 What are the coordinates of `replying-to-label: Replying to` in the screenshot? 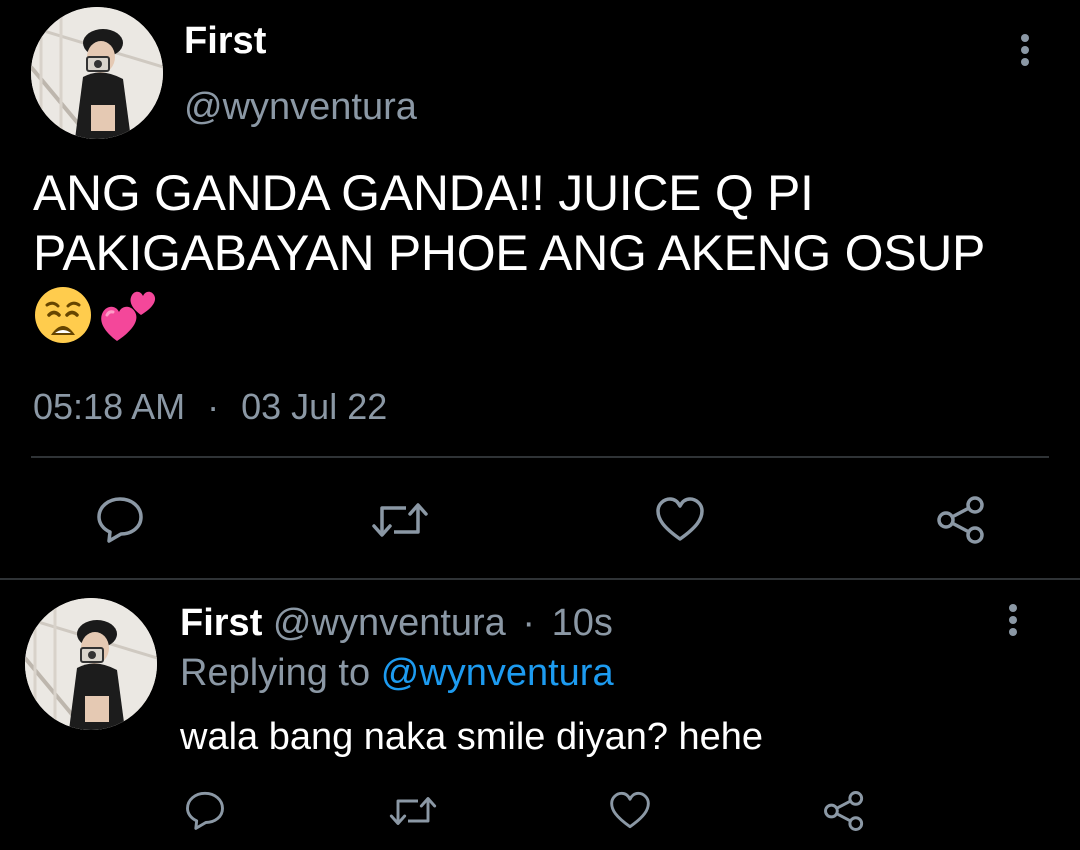 It's located at (275, 673).